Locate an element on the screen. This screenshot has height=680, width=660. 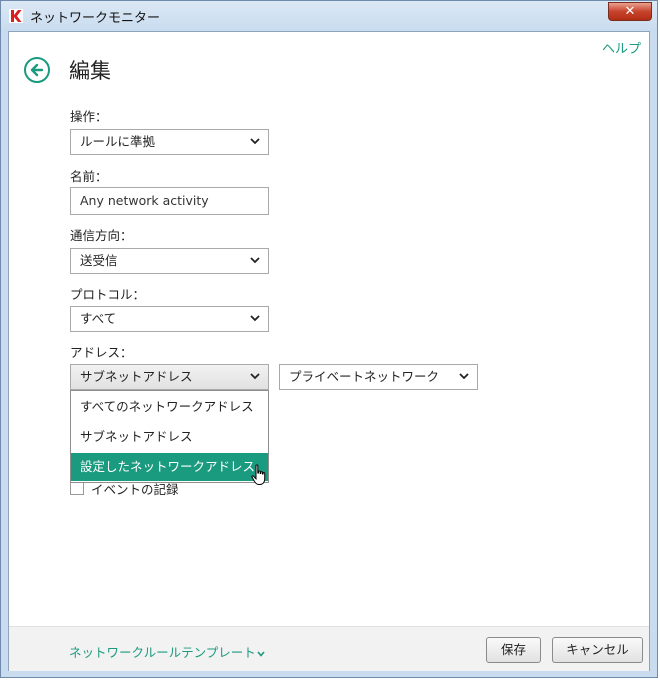
back-button is located at coordinates (37, 70).